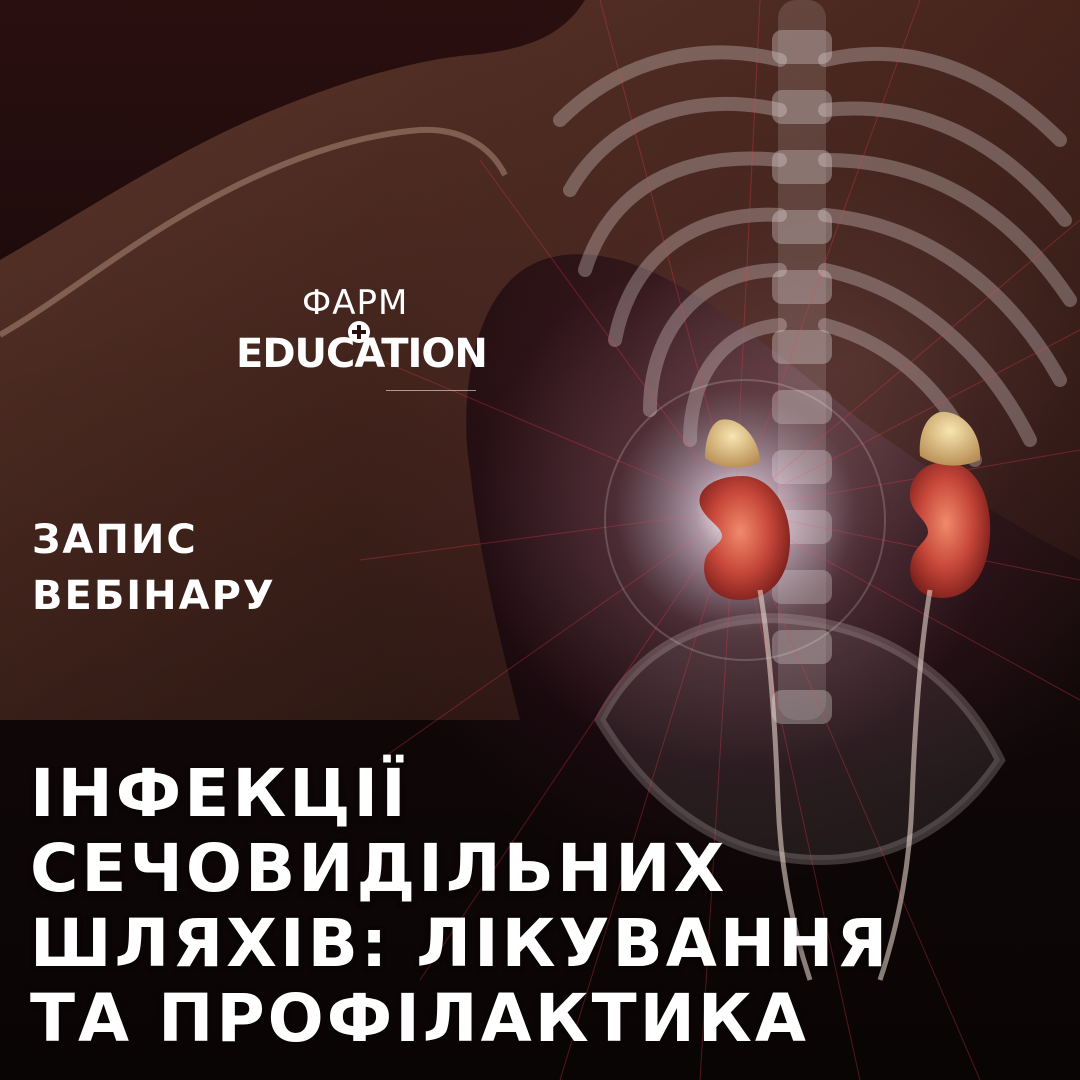  What do you see at coordinates (379, 868) in the screenshot?
I see `title-line-2: СЕЧОВИДІЛЬНИХ` at bounding box center [379, 868].